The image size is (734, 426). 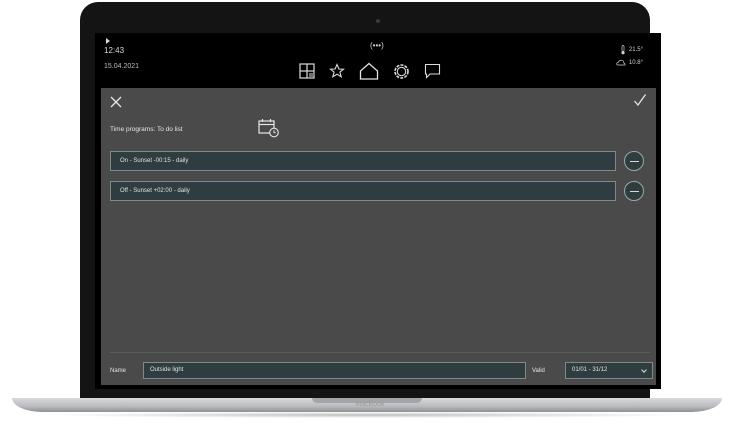 I want to click on indoor-temperature: 21.5°, so click(x=631, y=50).